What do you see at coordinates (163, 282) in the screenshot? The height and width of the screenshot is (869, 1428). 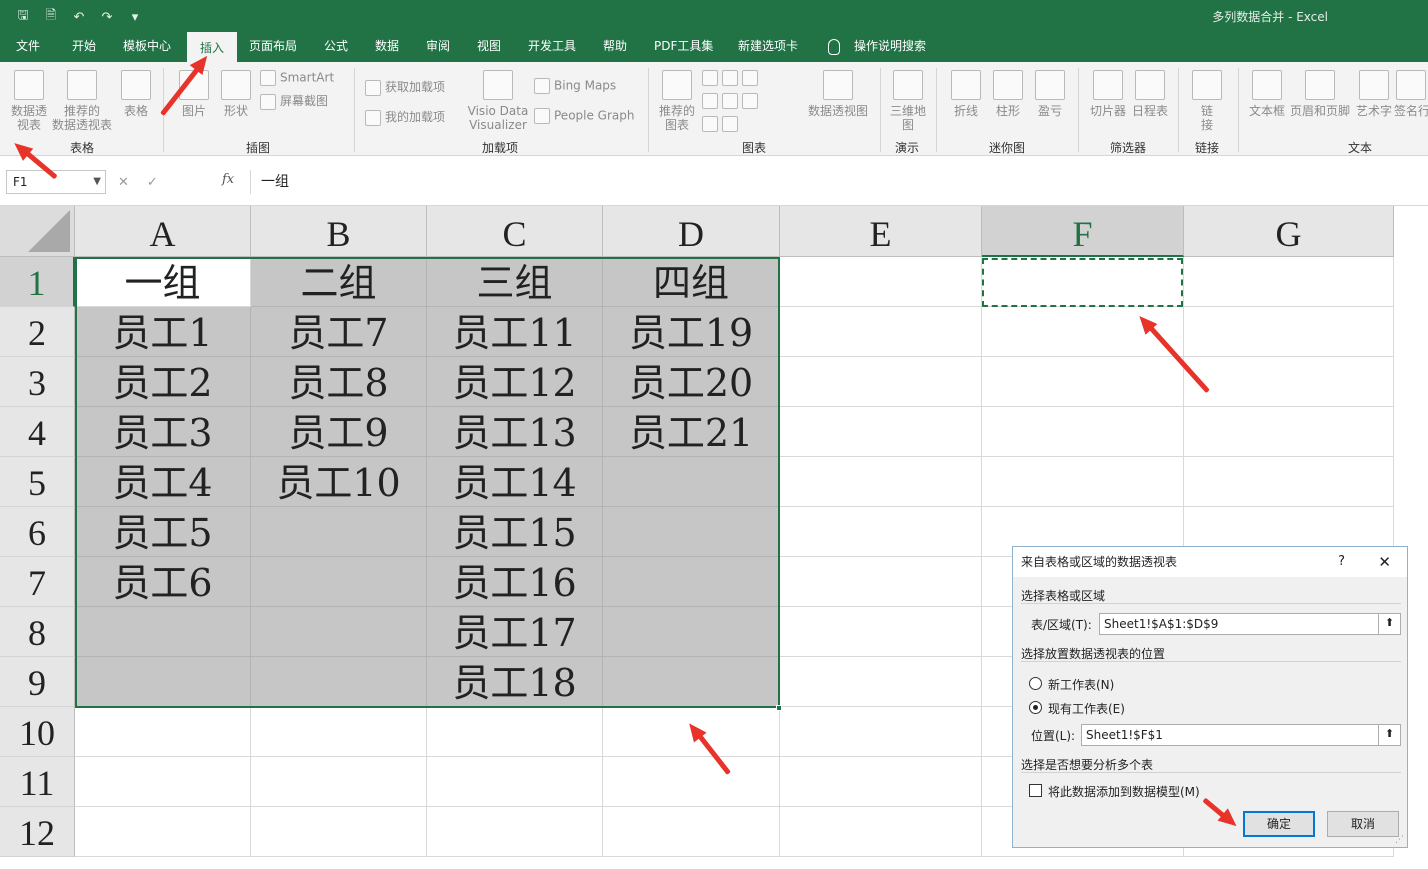 I see `cell-a1: 一组` at bounding box center [163, 282].